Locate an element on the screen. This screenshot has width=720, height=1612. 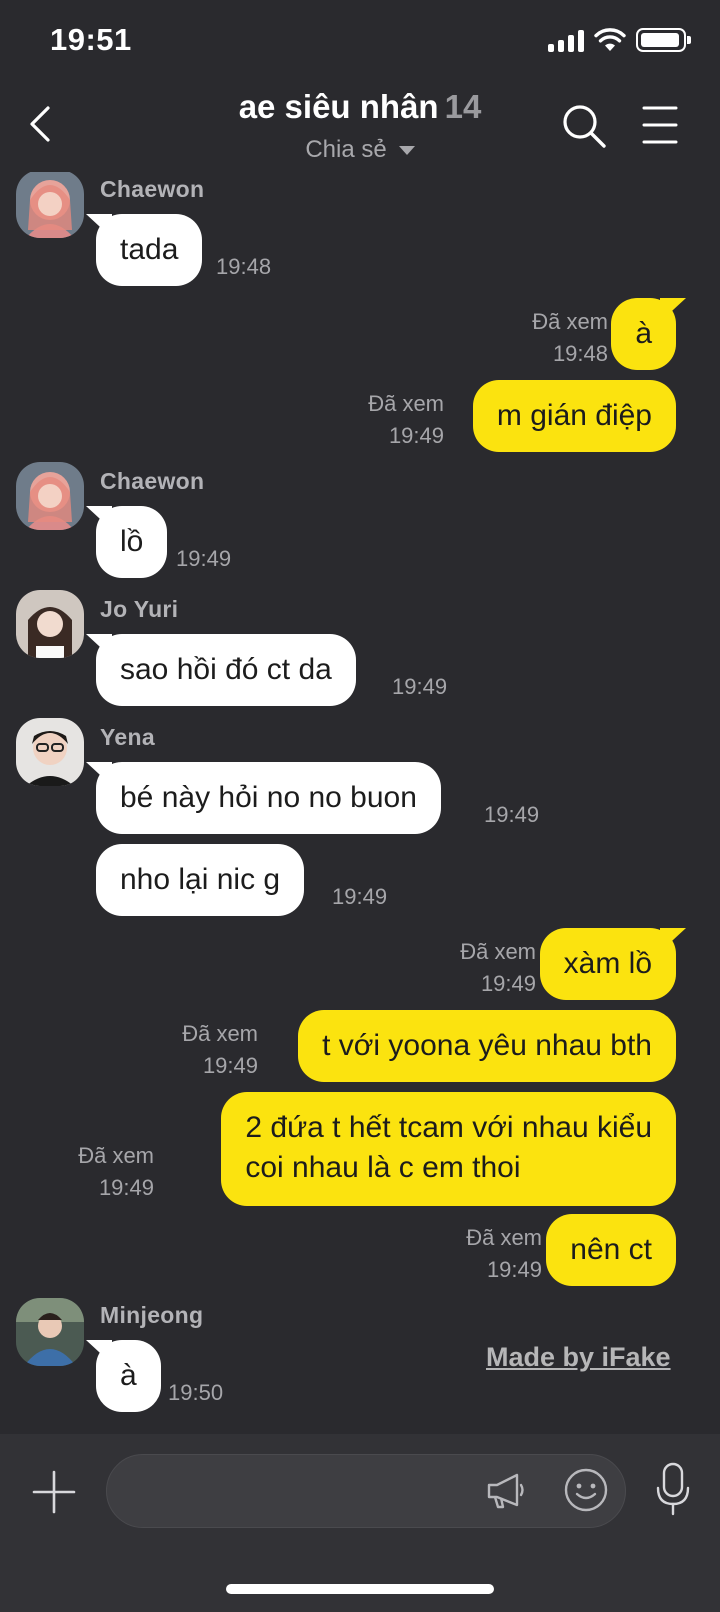
search-icon is located at coordinates (584, 126).